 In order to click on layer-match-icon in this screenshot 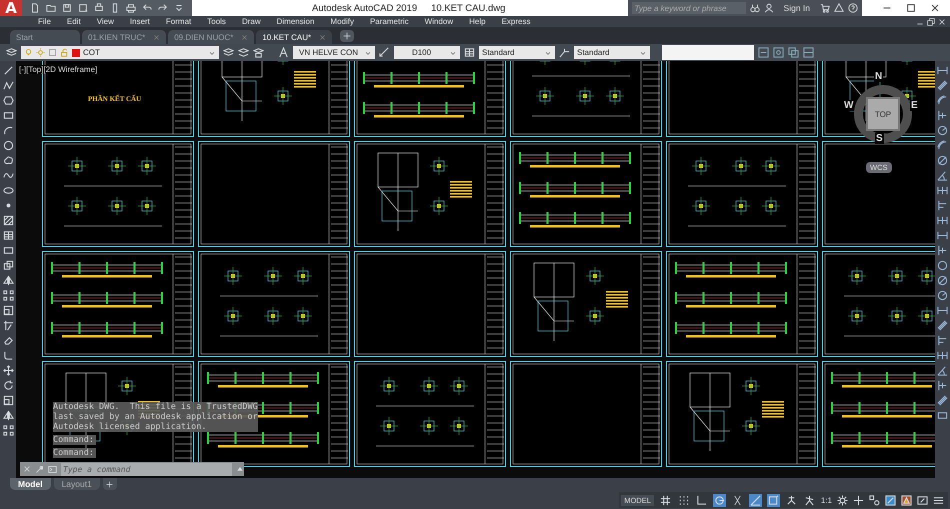, I will do `click(228, 52)`.